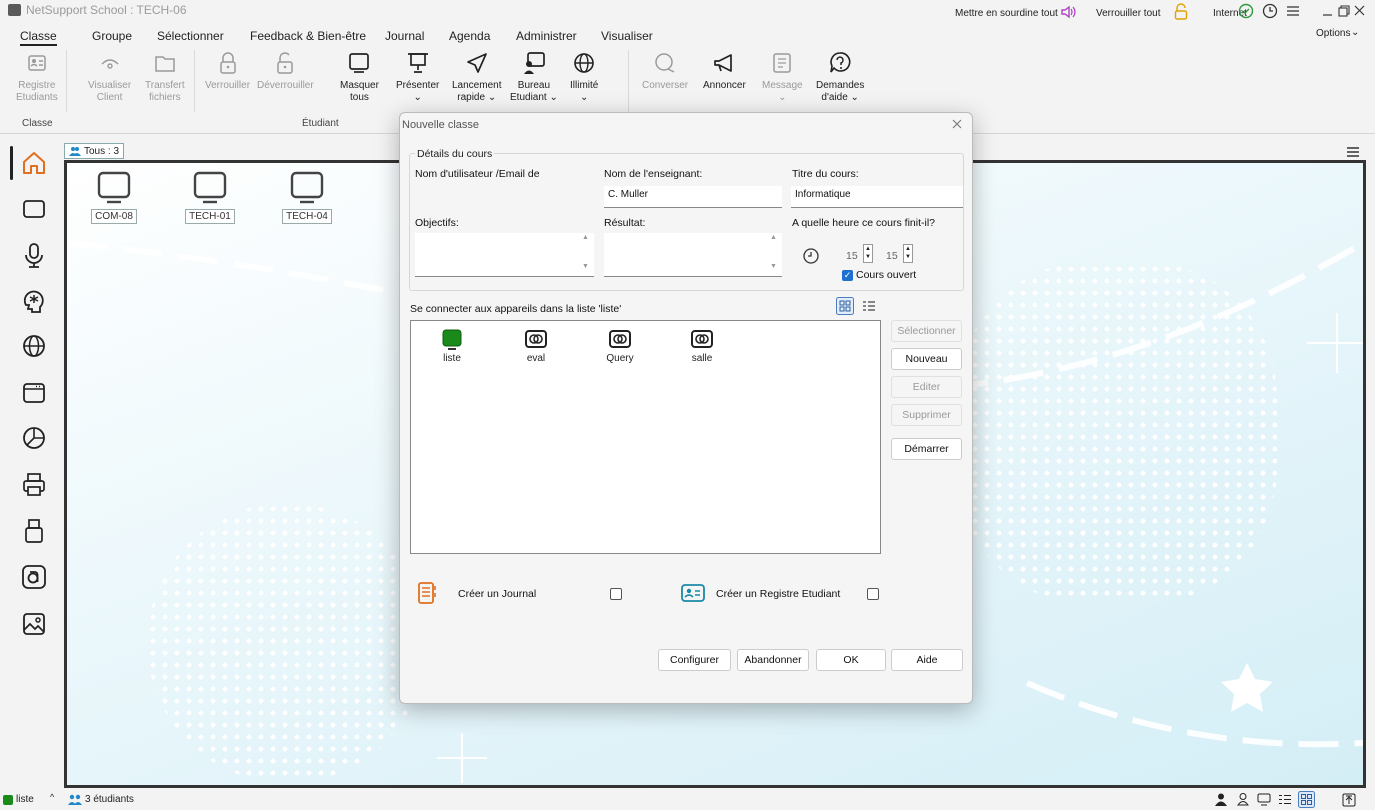 This screenshot has height=810, width=1375. What do you see at coordinates (851, 660) in the screenshot?
I see `ok-button: OK` at bounding box center [851, 660].